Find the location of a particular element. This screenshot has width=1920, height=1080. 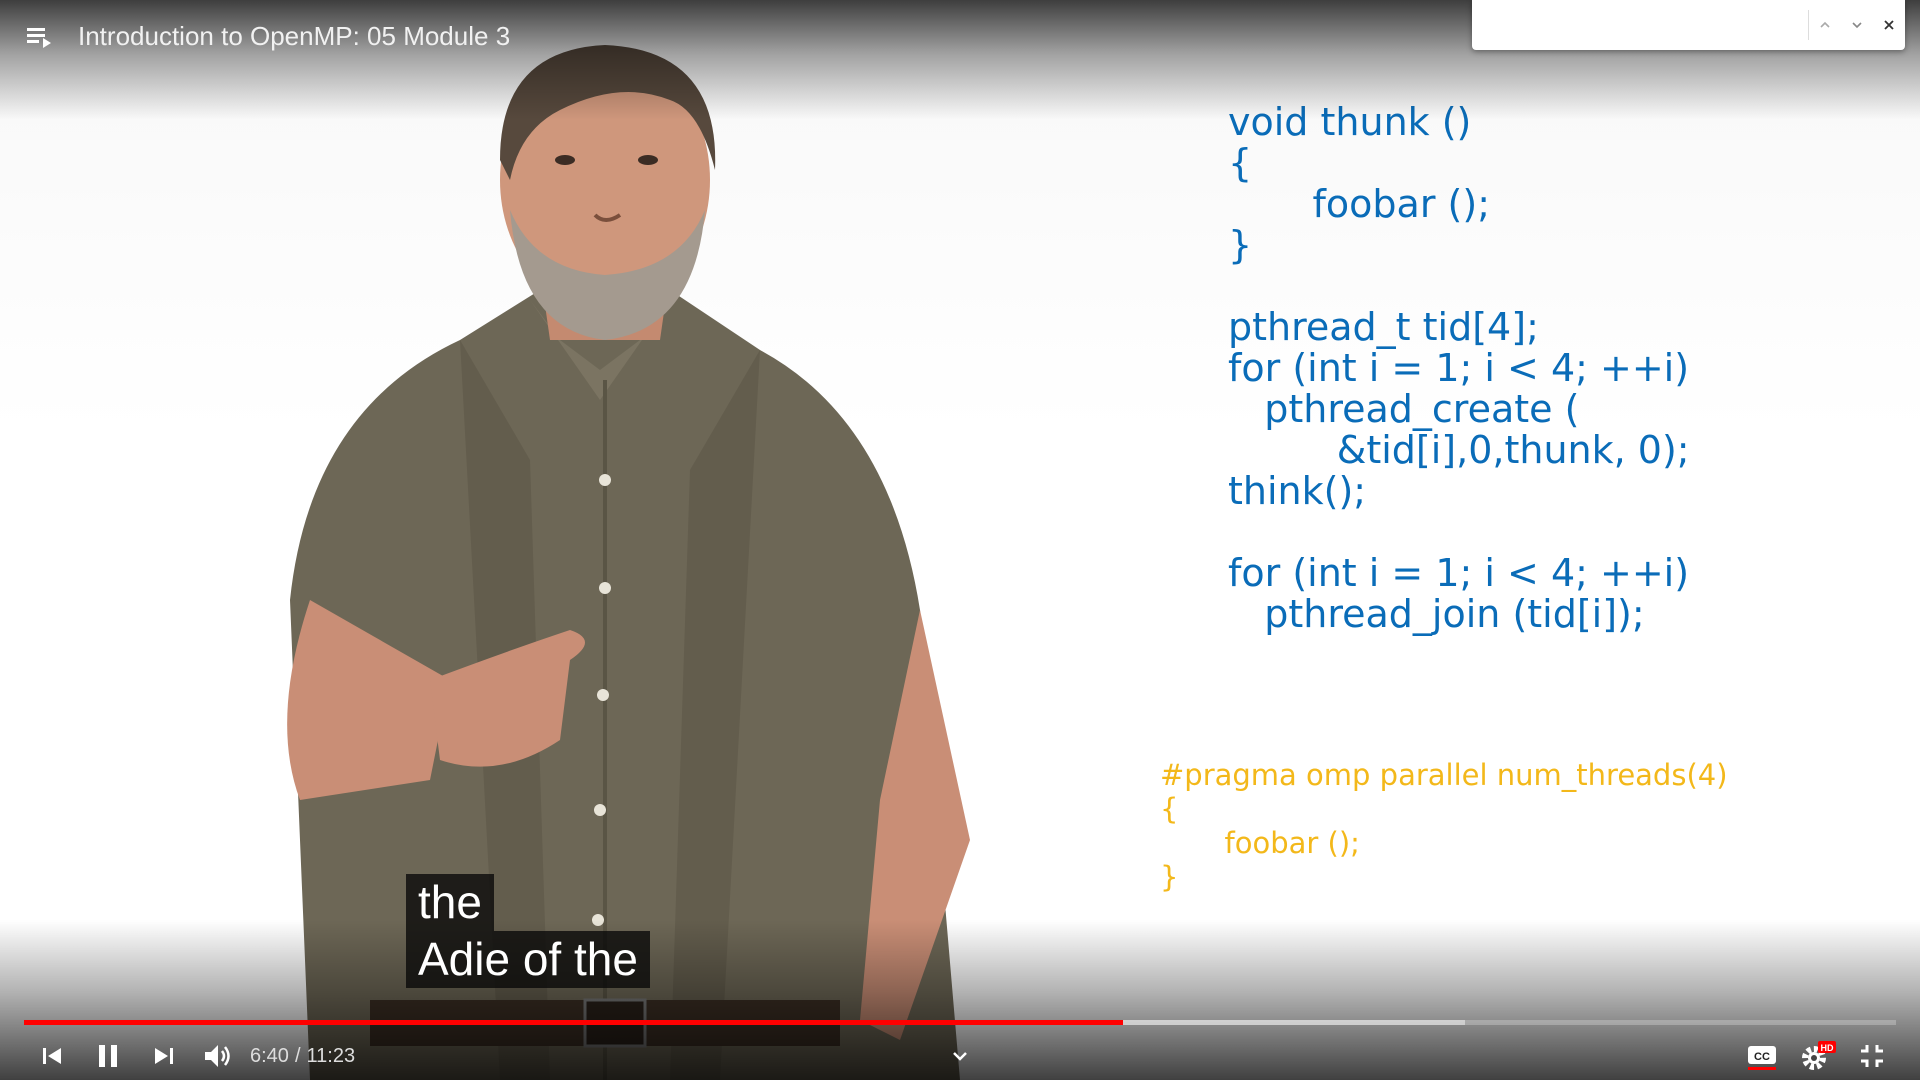

pause-button is located at coordinates (108, 1056).